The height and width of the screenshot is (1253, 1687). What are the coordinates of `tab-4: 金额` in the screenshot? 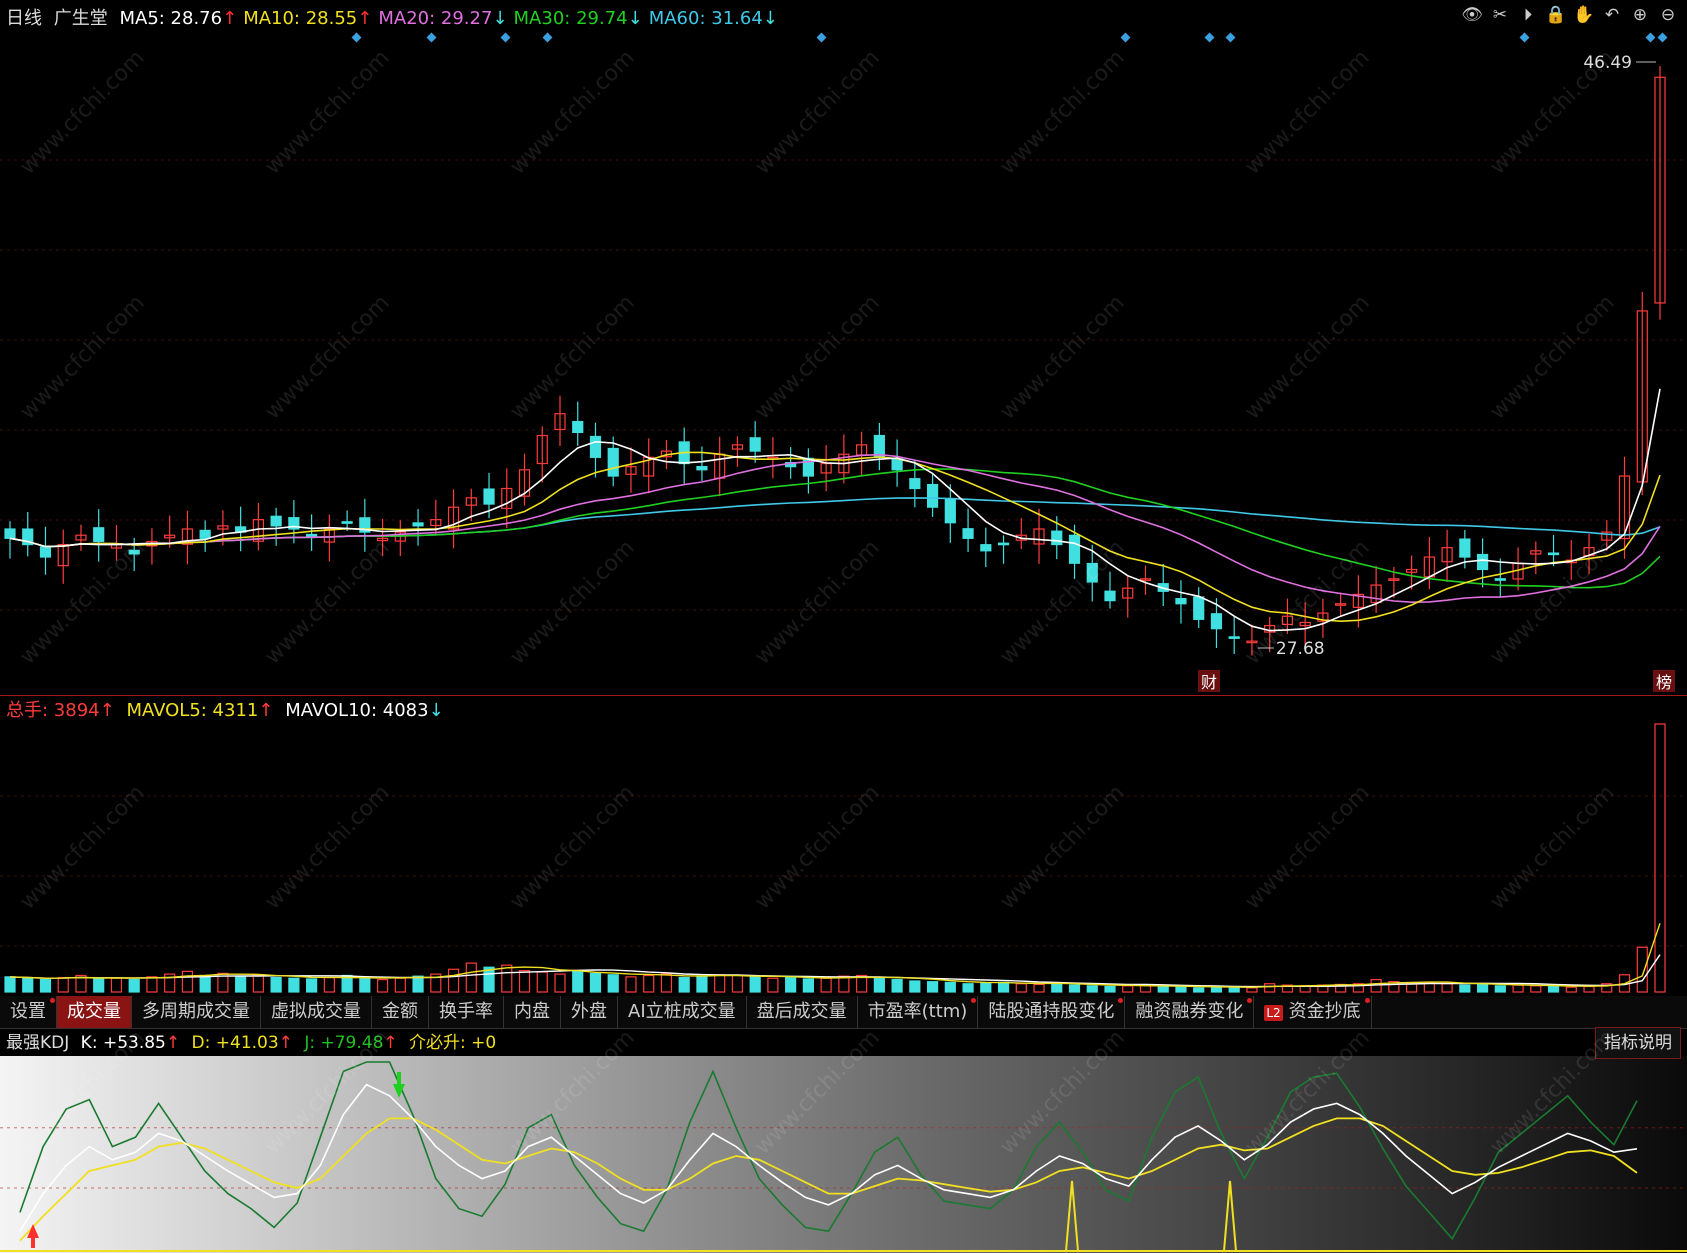 It's located at (400, 1012).